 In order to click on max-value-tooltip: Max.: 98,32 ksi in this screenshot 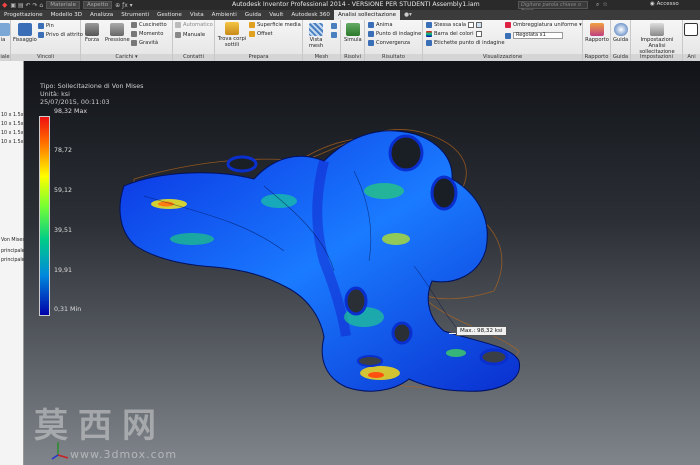, I will do `click(481, 331)`.